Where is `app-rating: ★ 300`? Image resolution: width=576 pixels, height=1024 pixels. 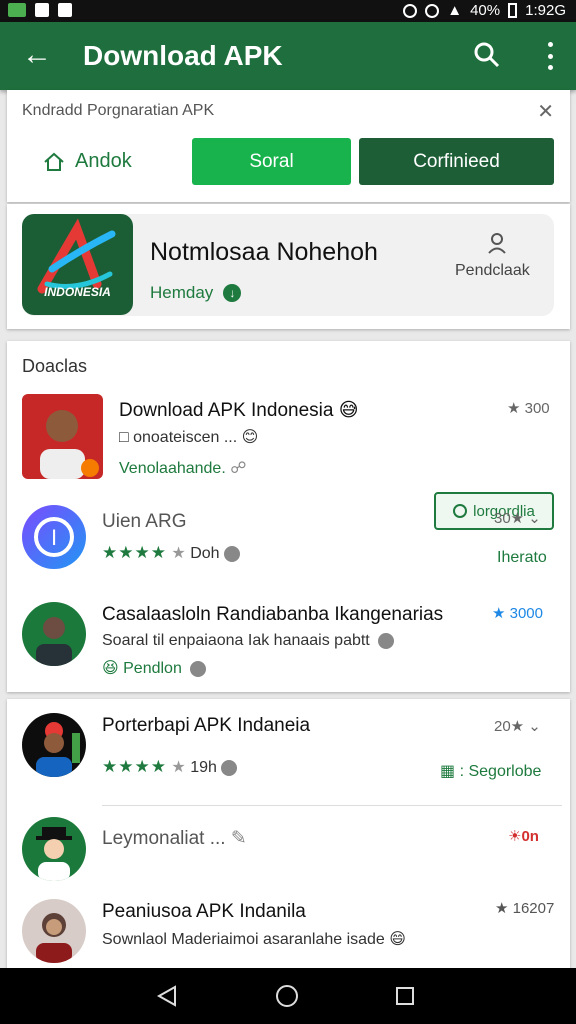 app-rating: ★ 300 is located at coordinates (528, 408).